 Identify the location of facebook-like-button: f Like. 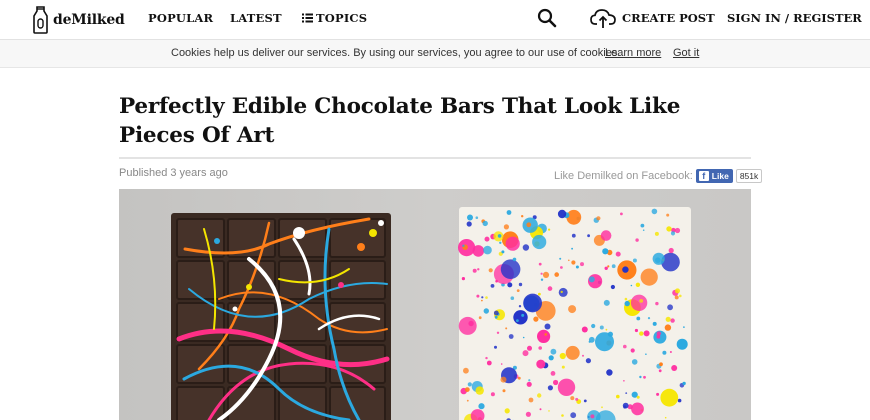
(714, 176).